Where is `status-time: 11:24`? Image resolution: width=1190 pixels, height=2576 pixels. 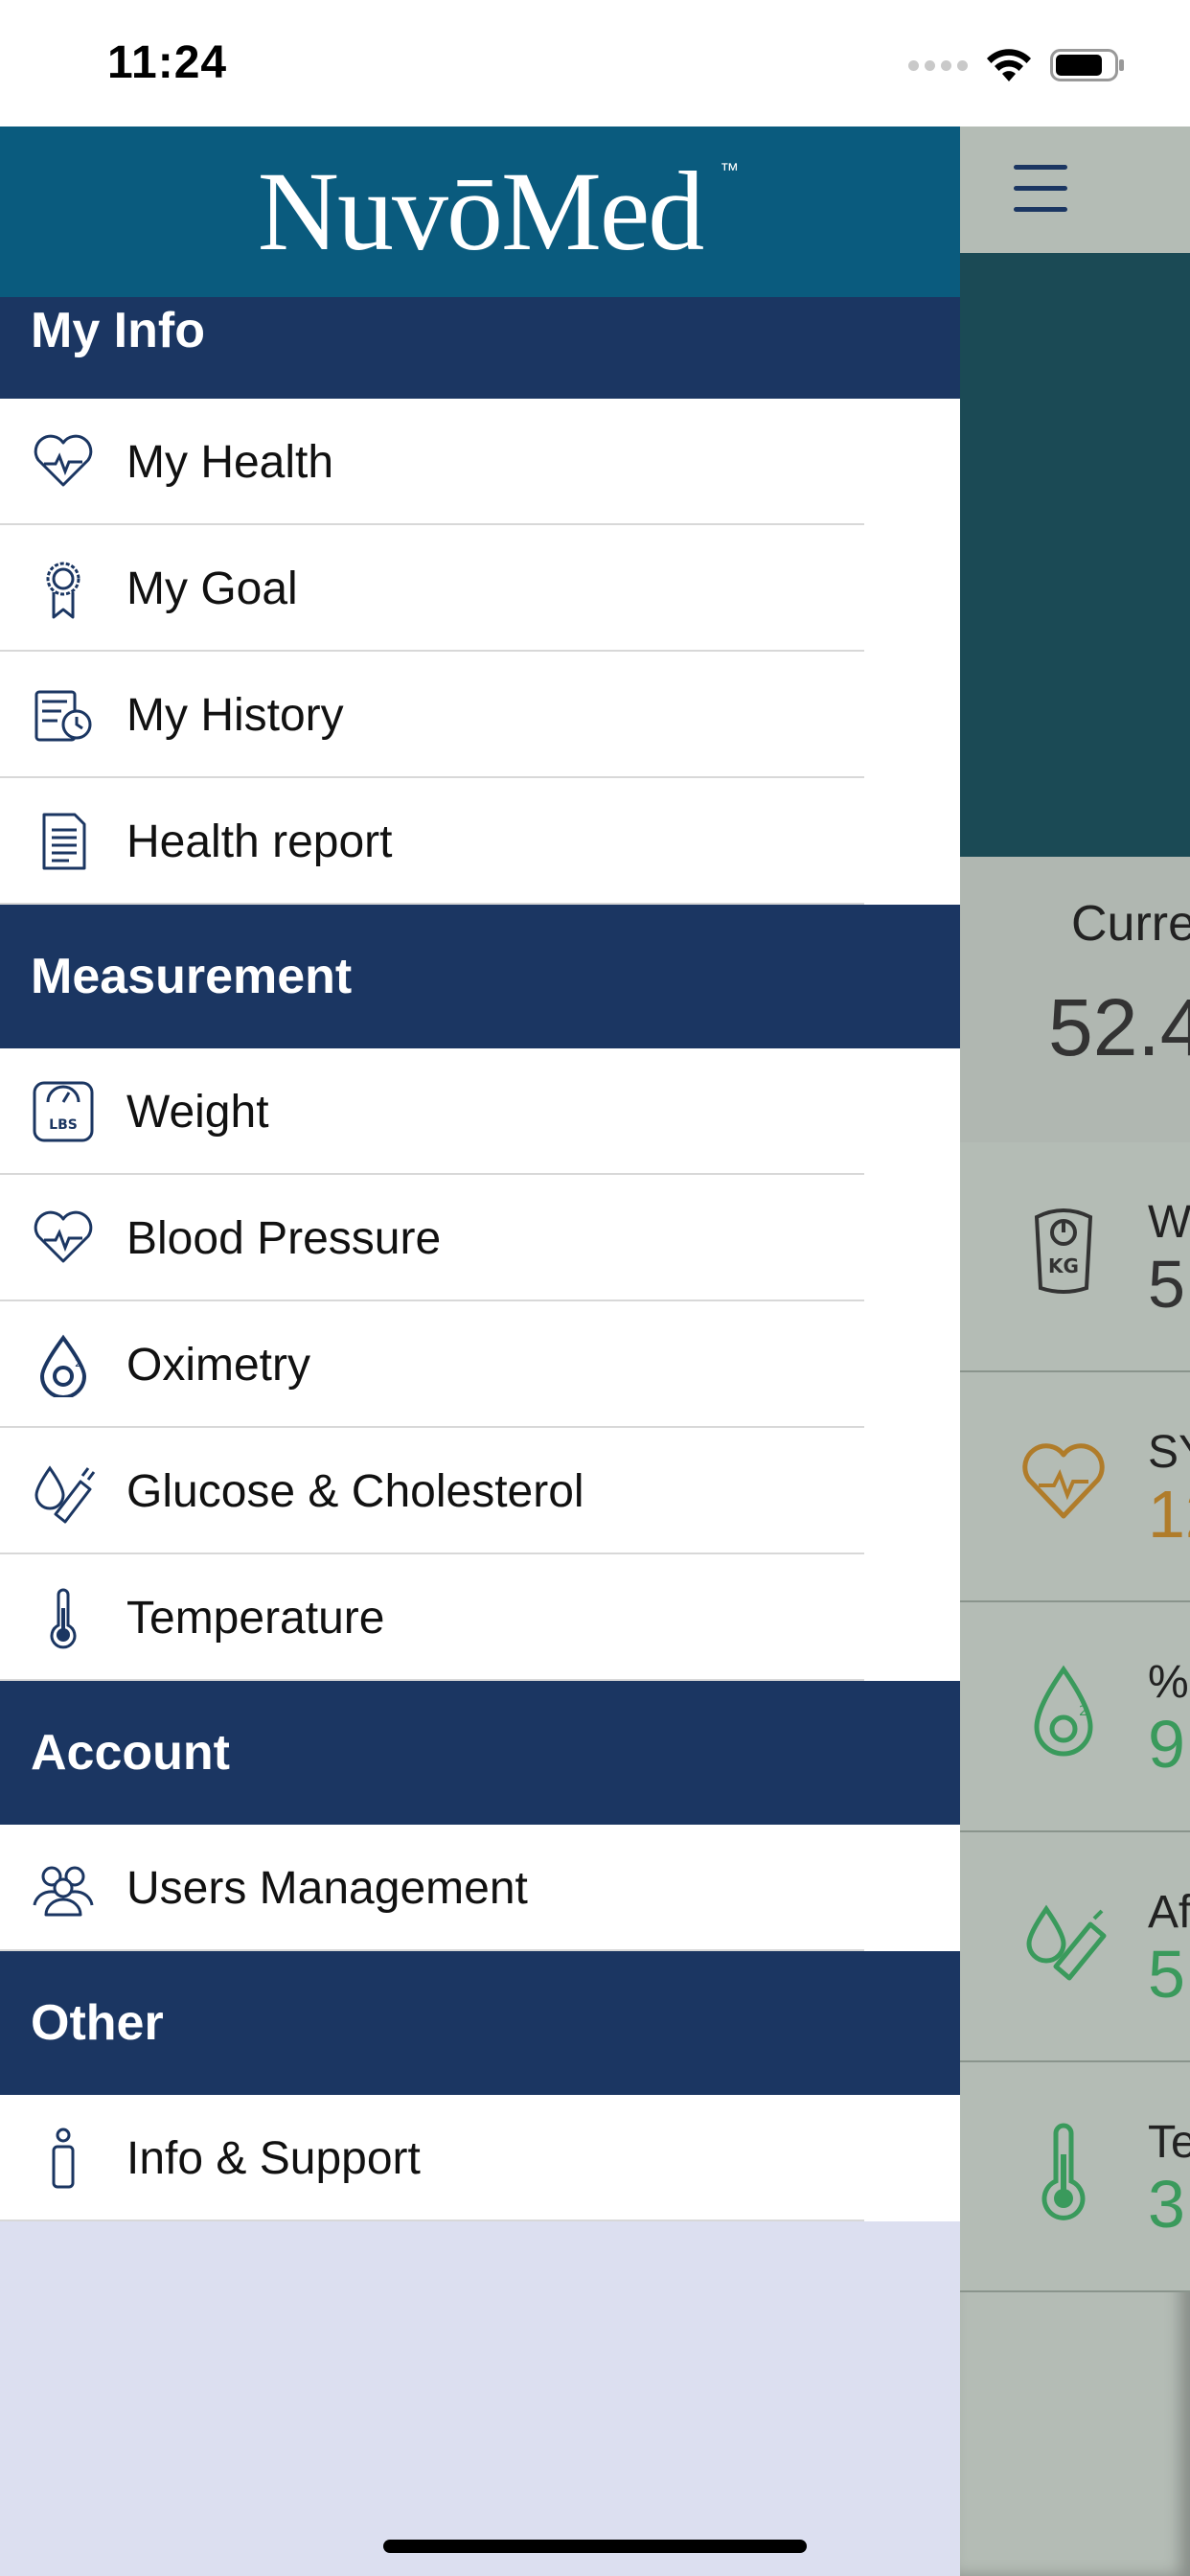 status-time: 11:24 is located at coordinates (167, 63).